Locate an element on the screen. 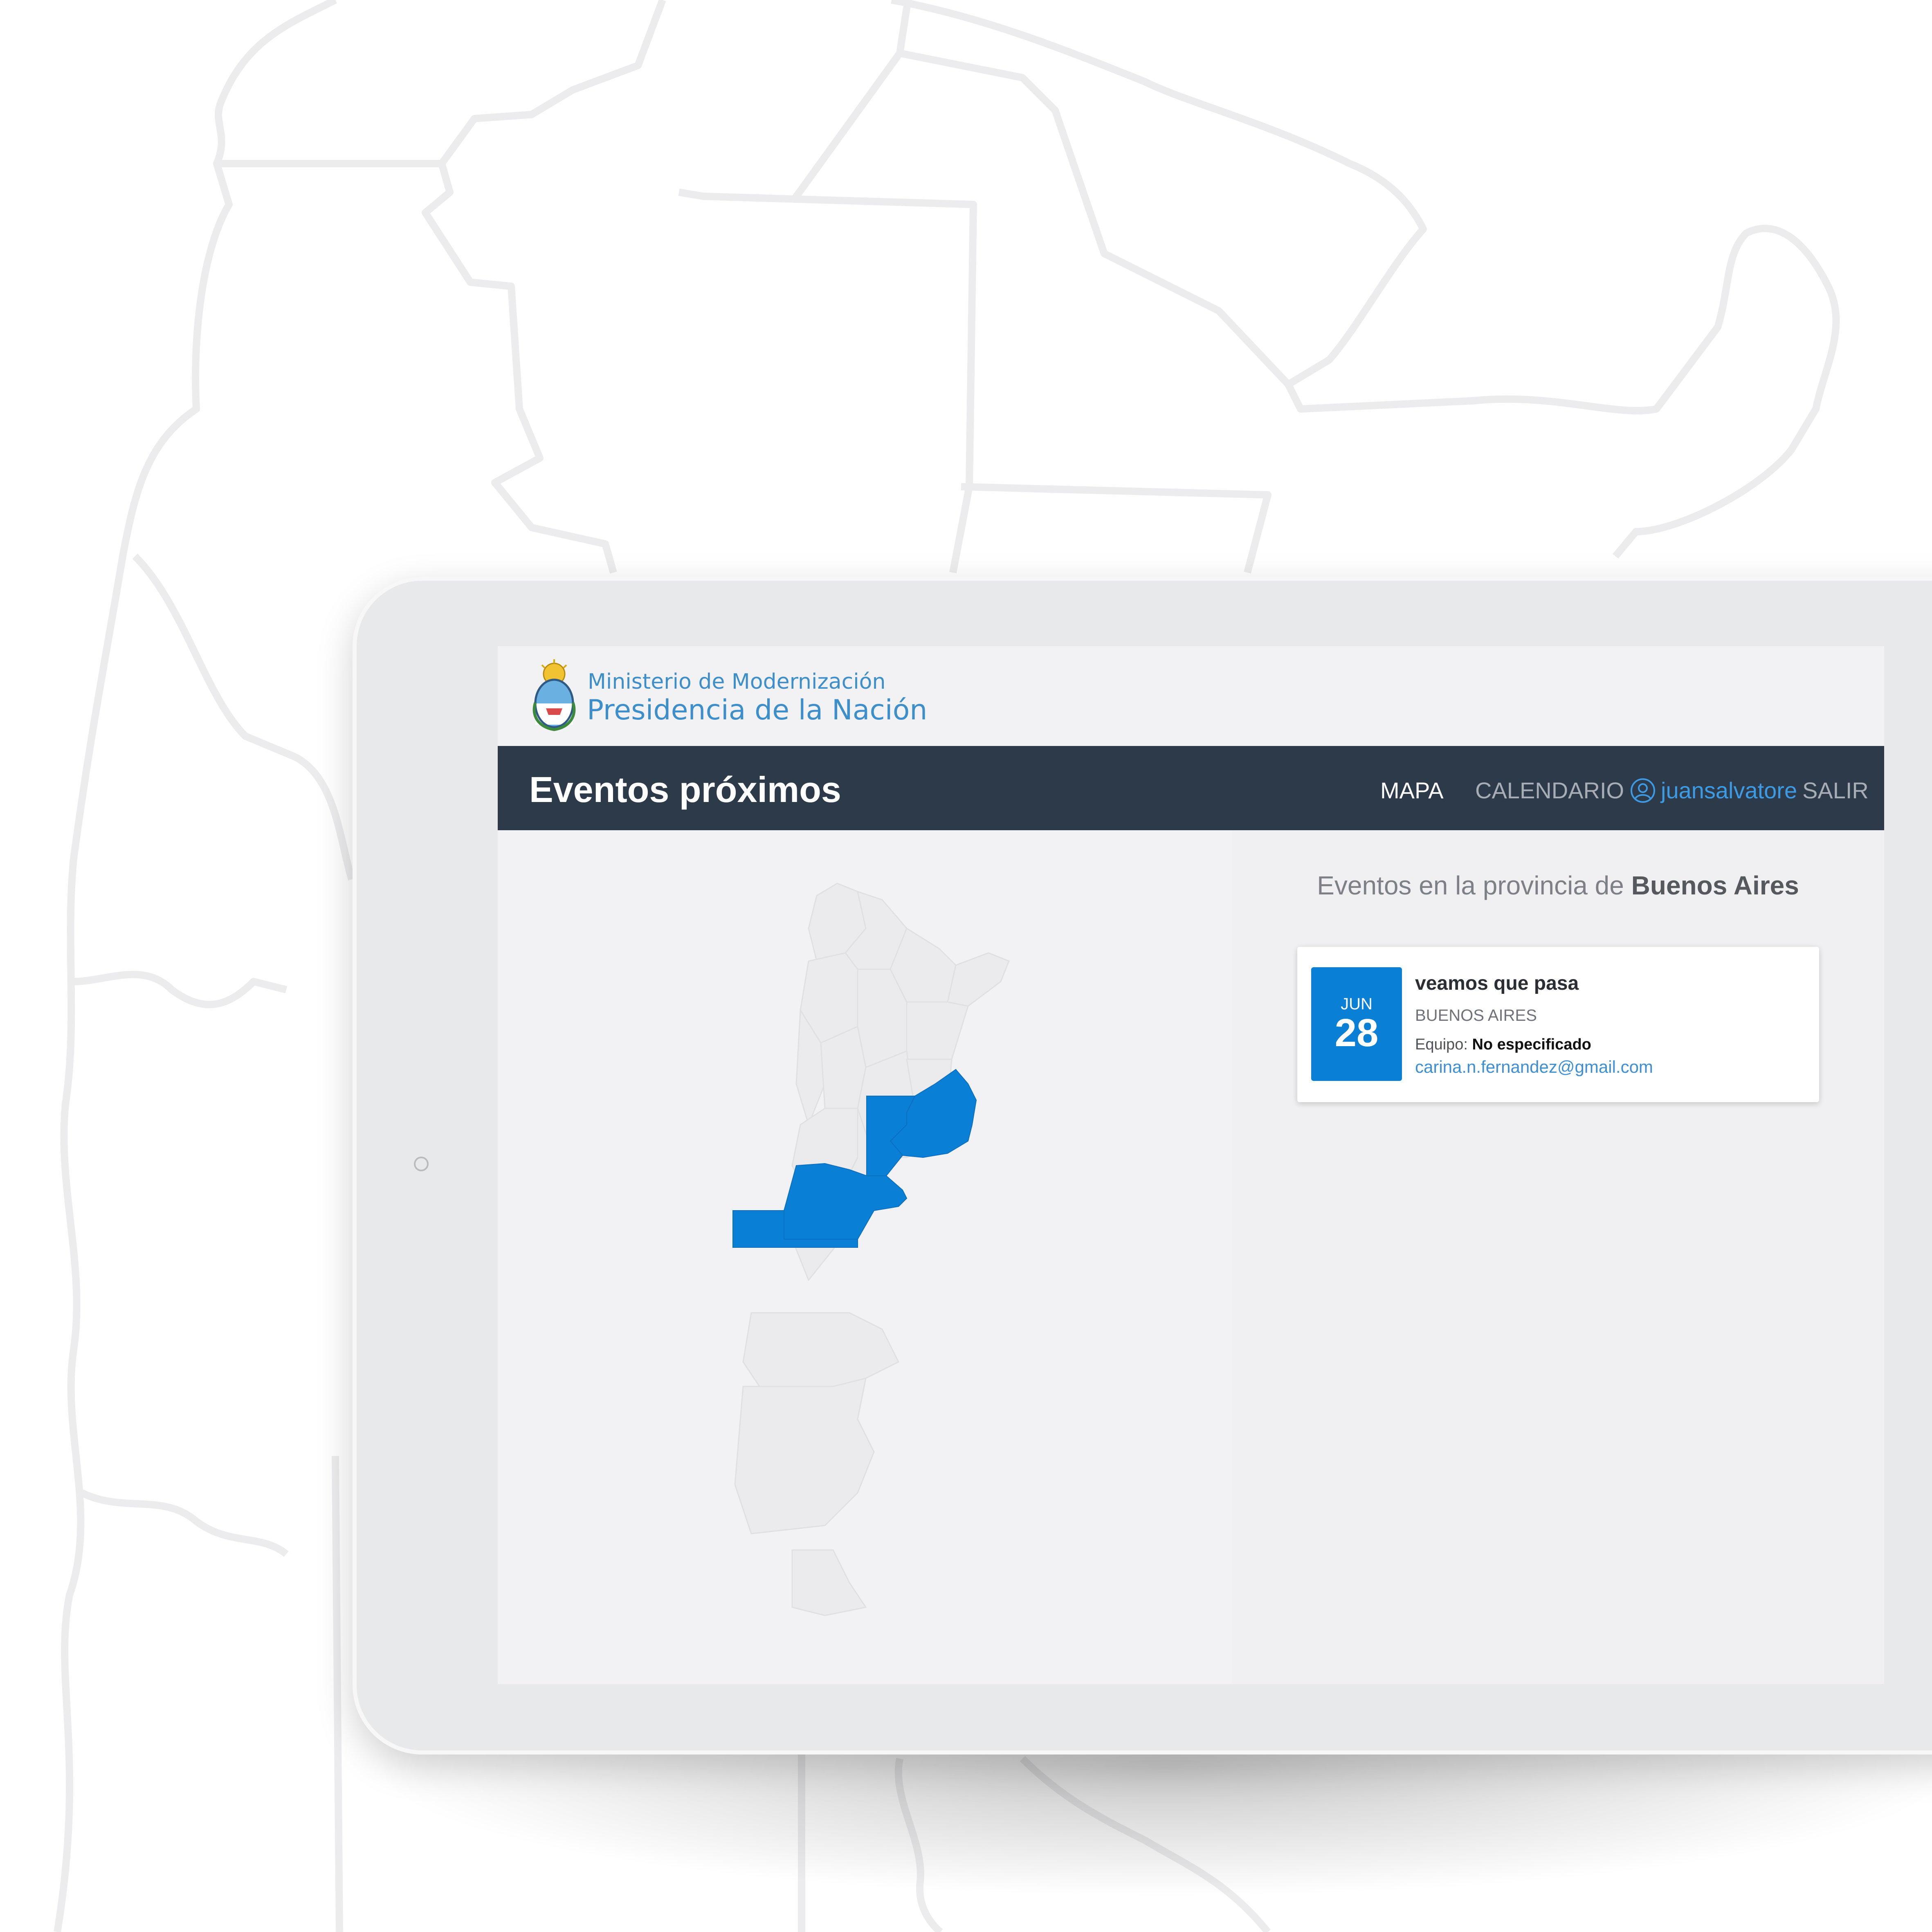 This screenshot has width=1932, height=1932. events-heading-province: Buenos Aires is located at coordinates (1715, 886).